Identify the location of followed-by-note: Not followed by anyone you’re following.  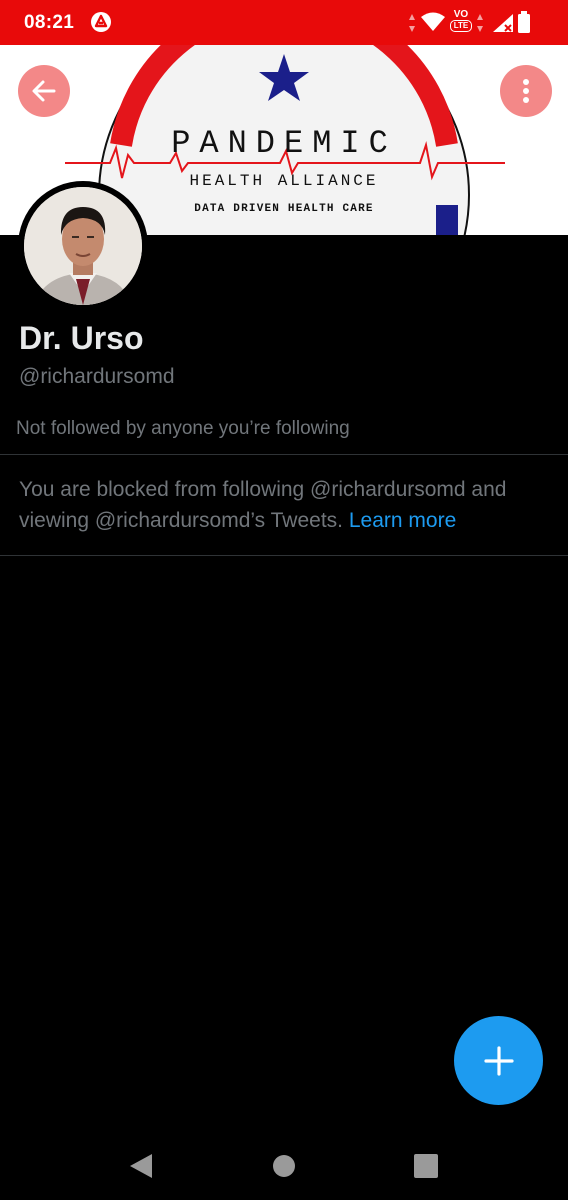
(183, 428).